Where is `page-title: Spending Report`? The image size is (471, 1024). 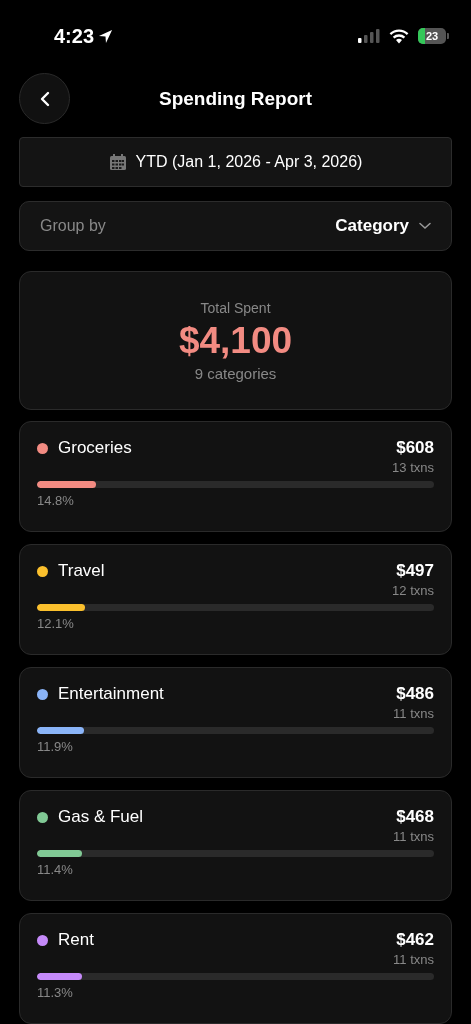 page-title: Spending Report is located at coordinates (235, 99).